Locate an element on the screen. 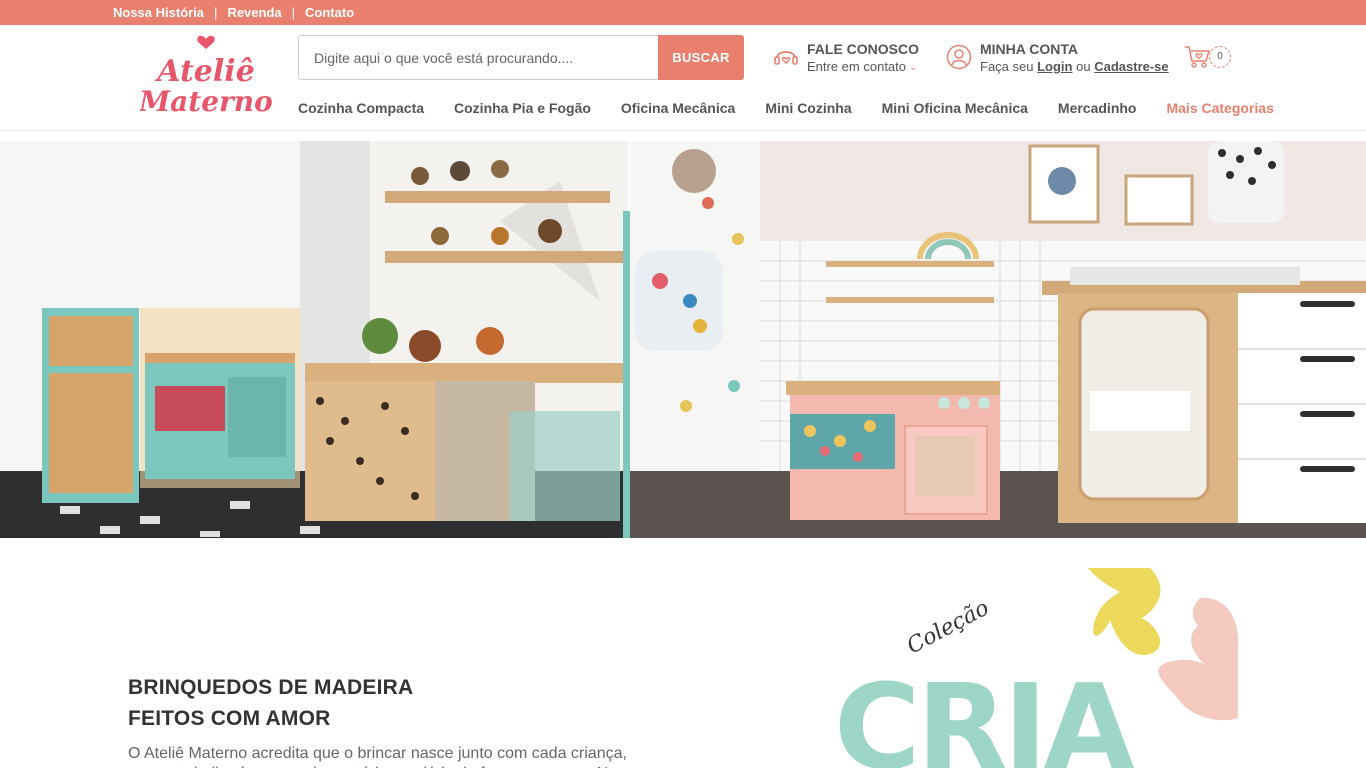  link-contato: Contato is located at coordinates (329, 12).